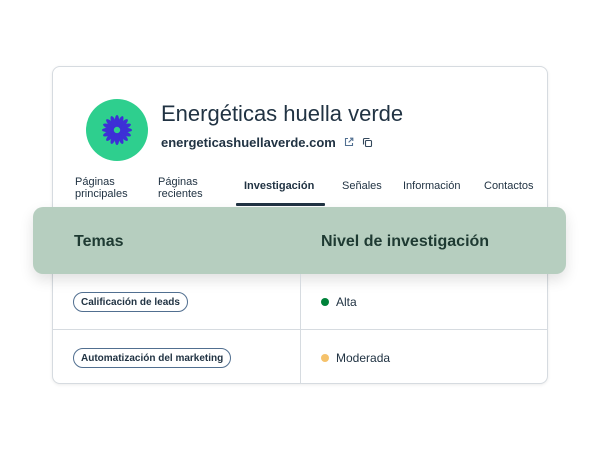 This screenshot has width=600, height=450. What do you see at coordinates (99, 241) in the screenshot?
I see `column-header-temas: Temas` at bounding box center [99, 241].